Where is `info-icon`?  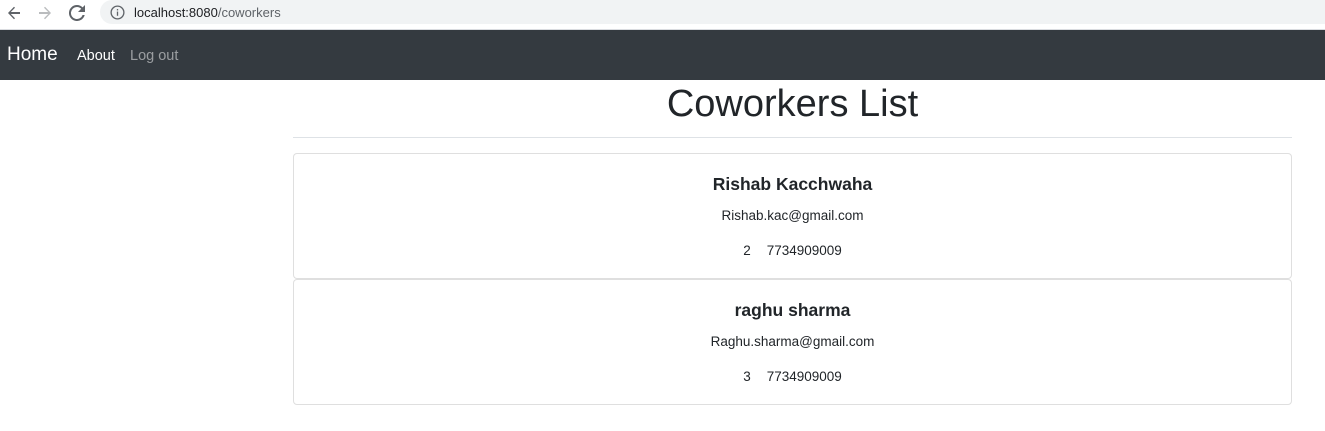 info-icon is located at coordinates (117, 12).